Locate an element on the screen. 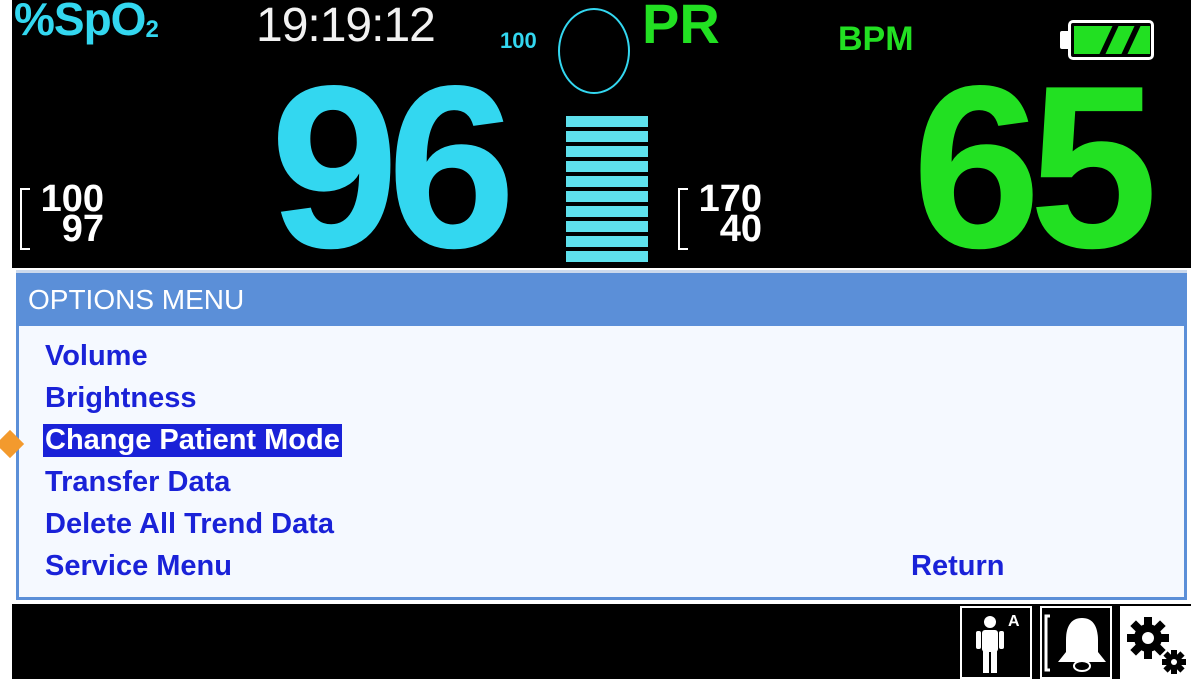  menu-title: OPTIONS MENU is located at coordinates (136, 299).